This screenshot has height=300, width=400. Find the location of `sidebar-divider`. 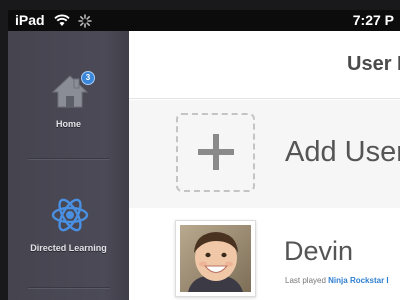

sidebar-divider is located at coordinates (69, 288).